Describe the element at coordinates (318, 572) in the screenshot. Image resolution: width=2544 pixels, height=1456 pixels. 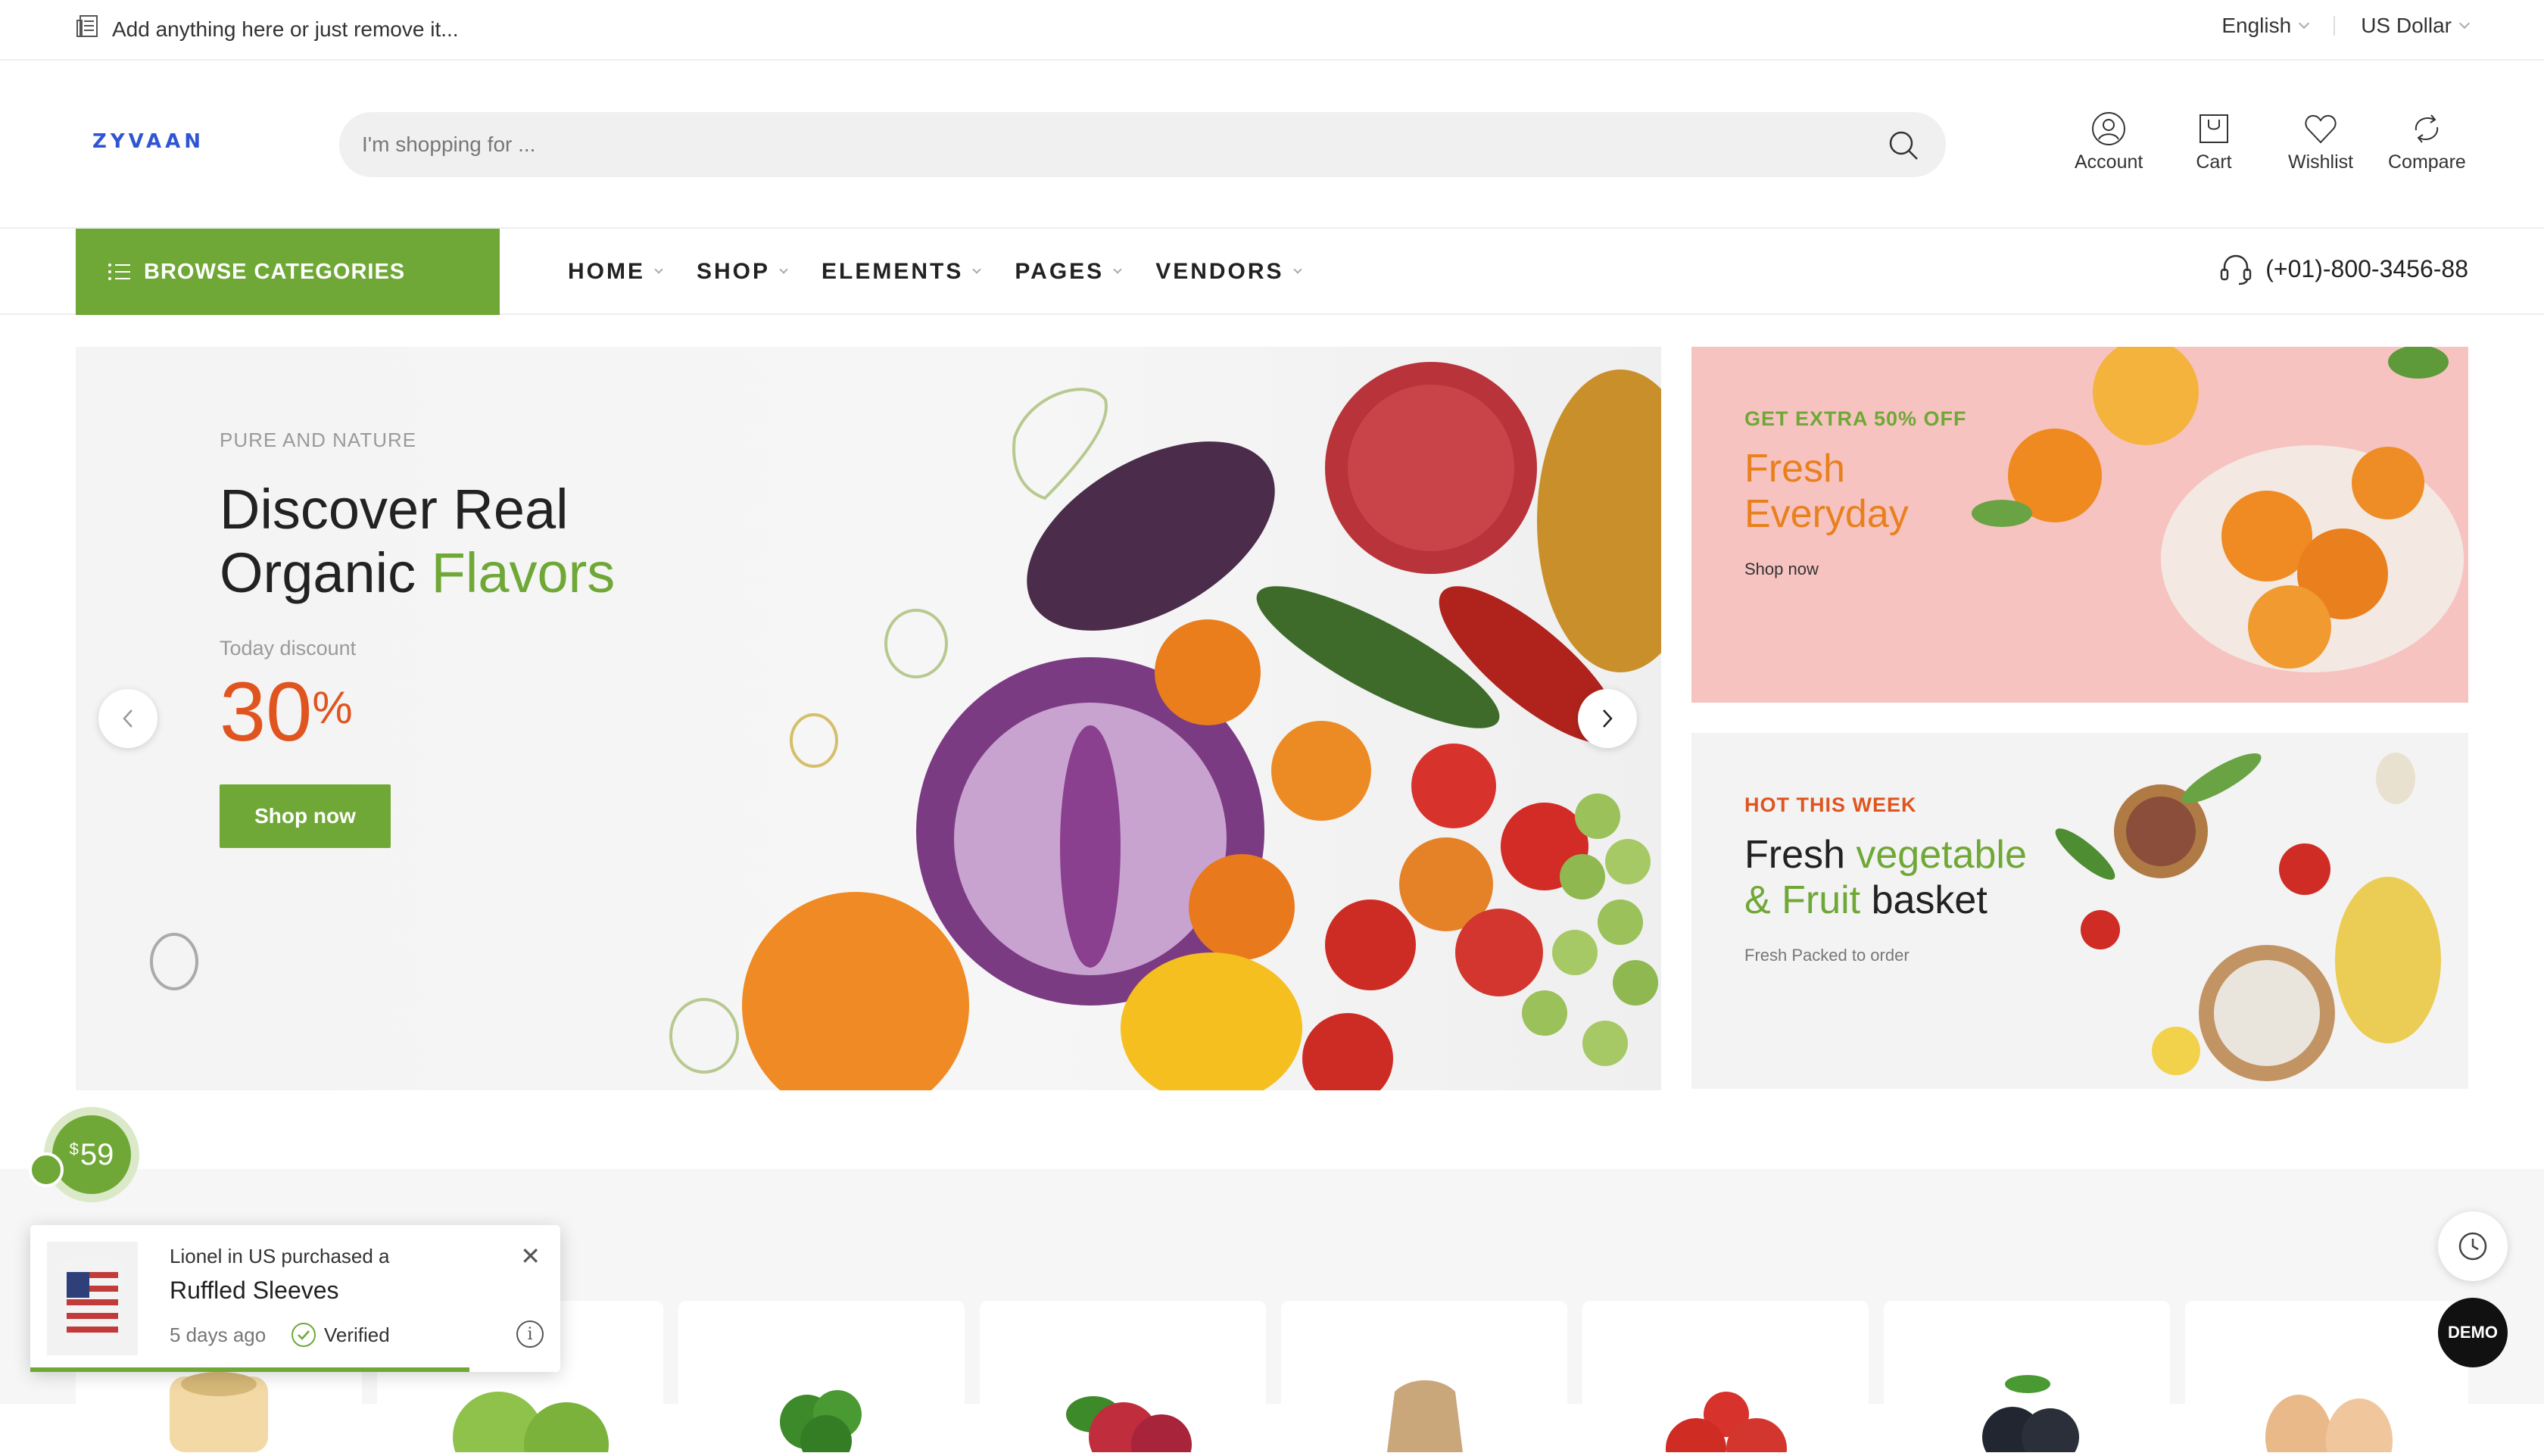
I see `hero-title-plain: Organic` at that location.